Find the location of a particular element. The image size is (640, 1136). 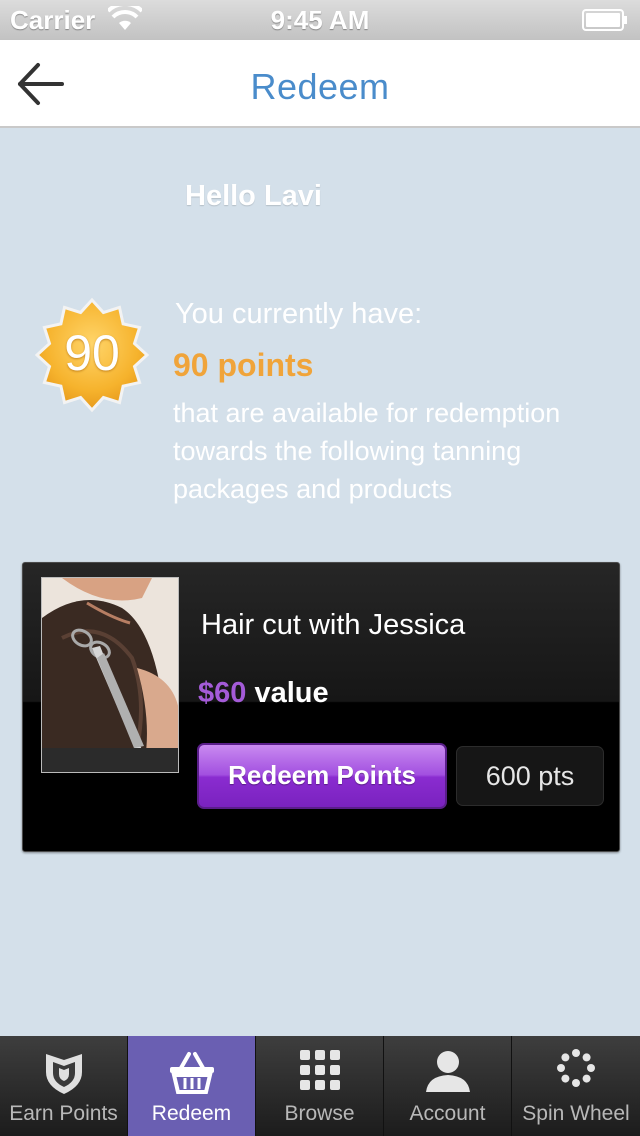

page-title: Redeem is located at coordinates (320, 86).